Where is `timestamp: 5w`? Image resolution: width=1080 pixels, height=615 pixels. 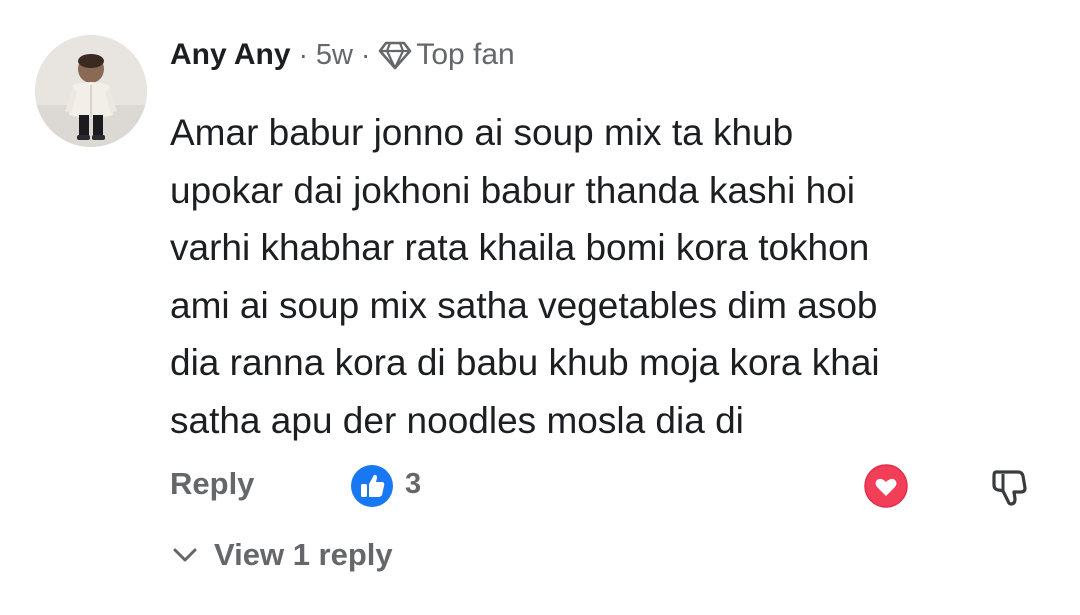 timestamp: 5w is located at coordinates (334, 55).